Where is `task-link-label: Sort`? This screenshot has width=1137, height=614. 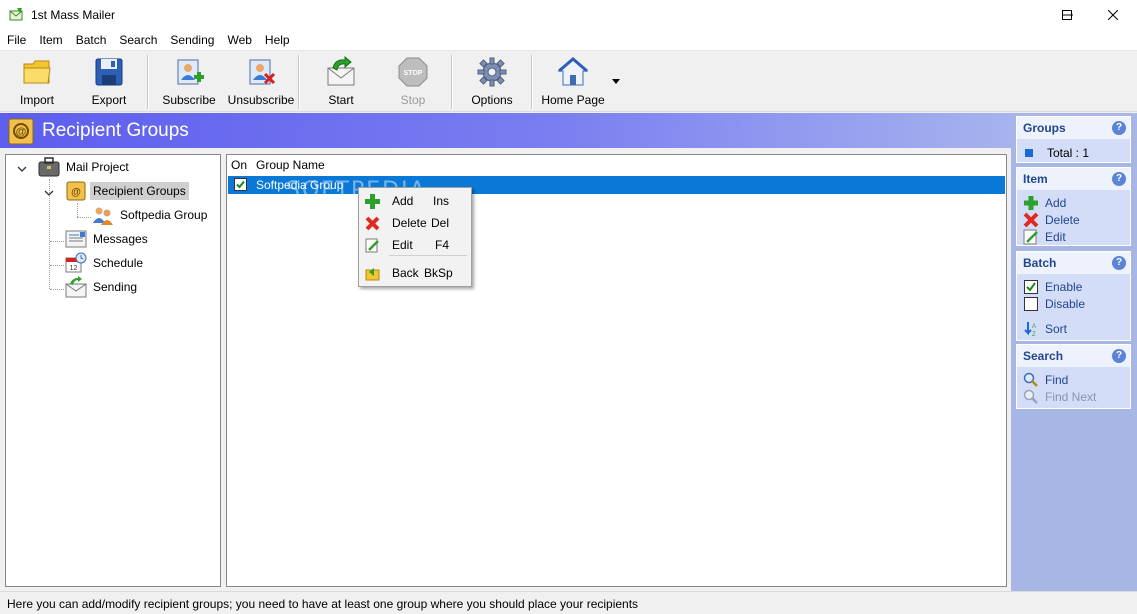 task-link-label: Sort is located at coordinates (1056, 328).